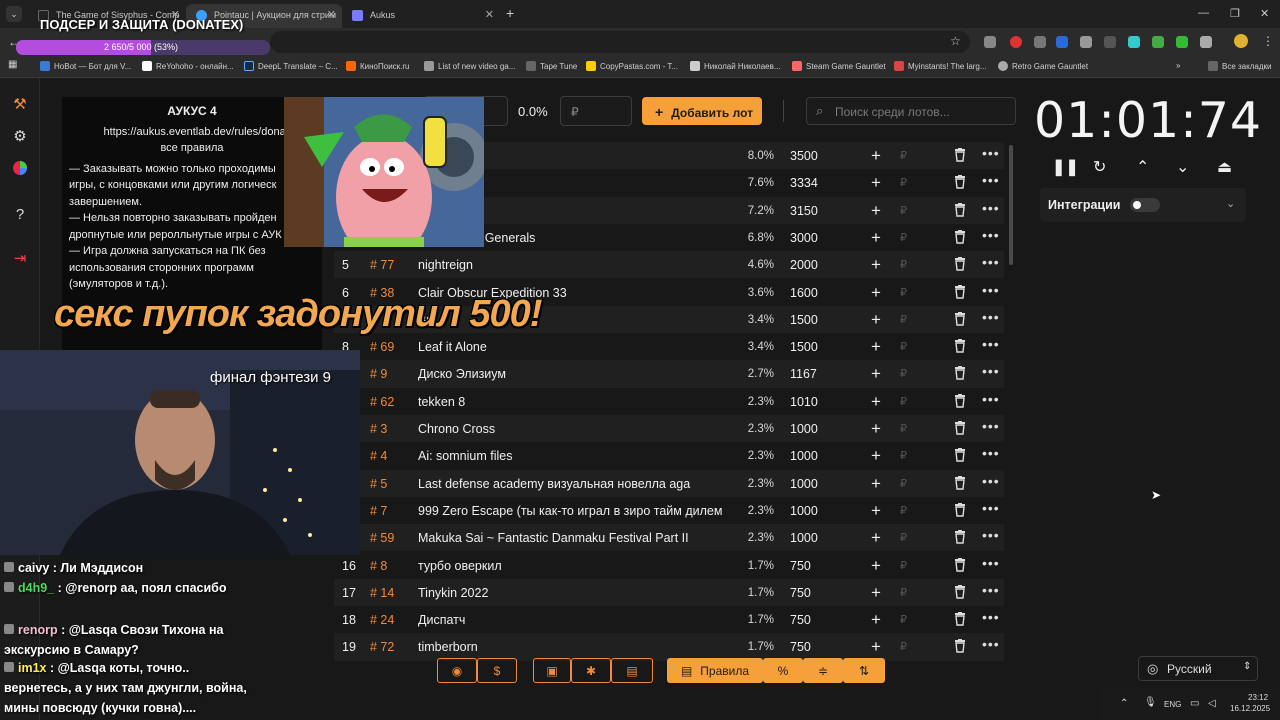 Image resolution: width=1280 pixels, height=720 pixels. Describe the element at coordinates (20, 215) in the screenshot. I see `help-question-icon: ?` at that location.